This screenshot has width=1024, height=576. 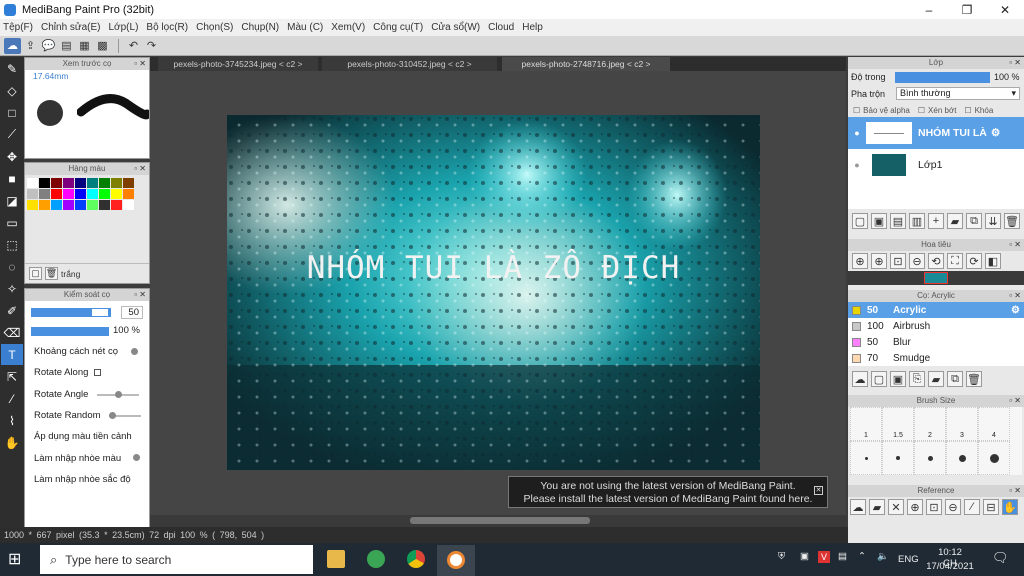 I want to click on menu-help: Help, so click(x=532, y=27).